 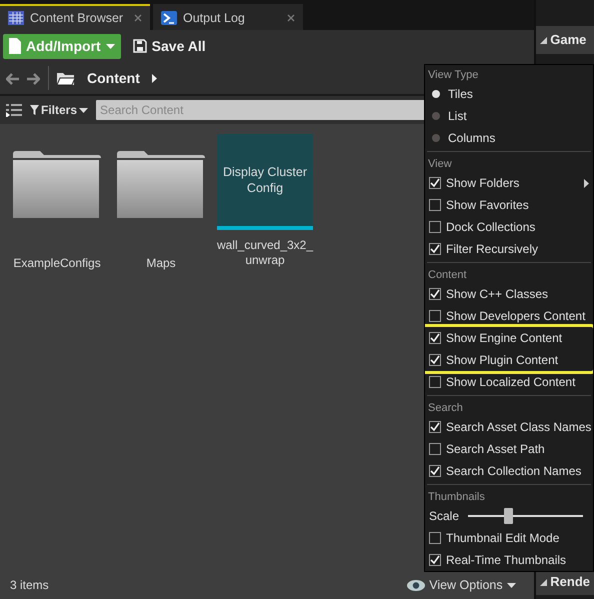 What do you see at coordinates (509, 183) in the screenshot?
I see `menu-item: Show Folders` at bounding box center [509, 183].